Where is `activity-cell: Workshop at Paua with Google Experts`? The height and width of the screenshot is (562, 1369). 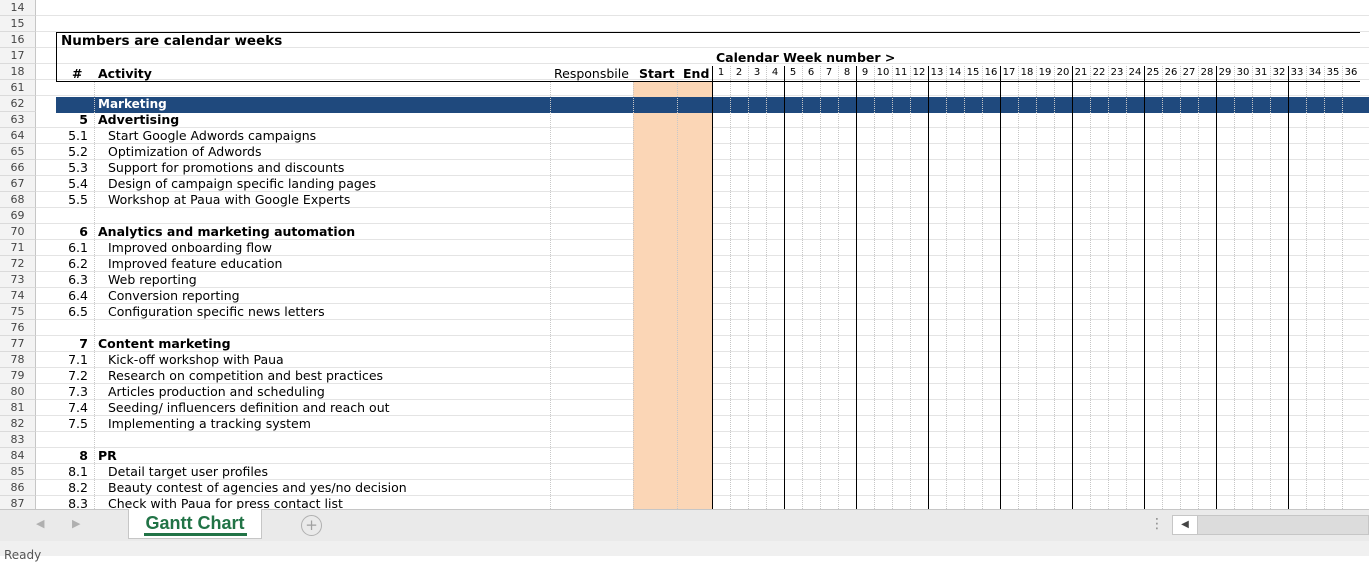
activity-cell: Workshop at Paua with Google Experts is located at coordinates (229, 200).